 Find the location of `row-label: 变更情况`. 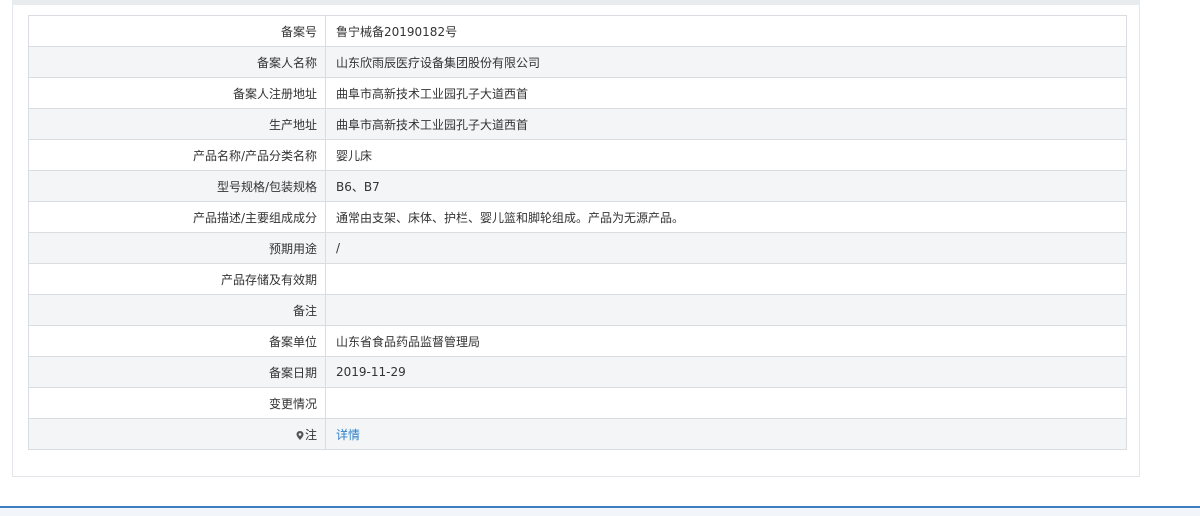

row-label: 变更情况 is located at coordinates (177, 403).